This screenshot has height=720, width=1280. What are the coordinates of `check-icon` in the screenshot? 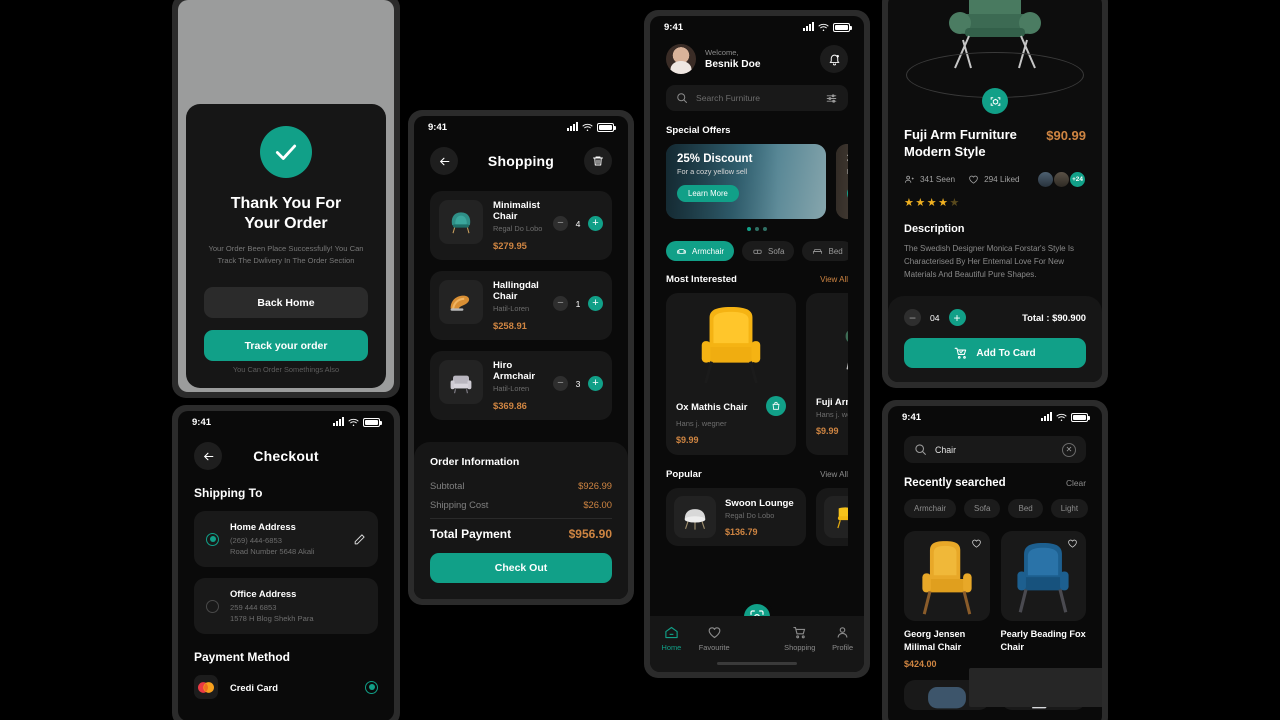 It's located at (286, 152).